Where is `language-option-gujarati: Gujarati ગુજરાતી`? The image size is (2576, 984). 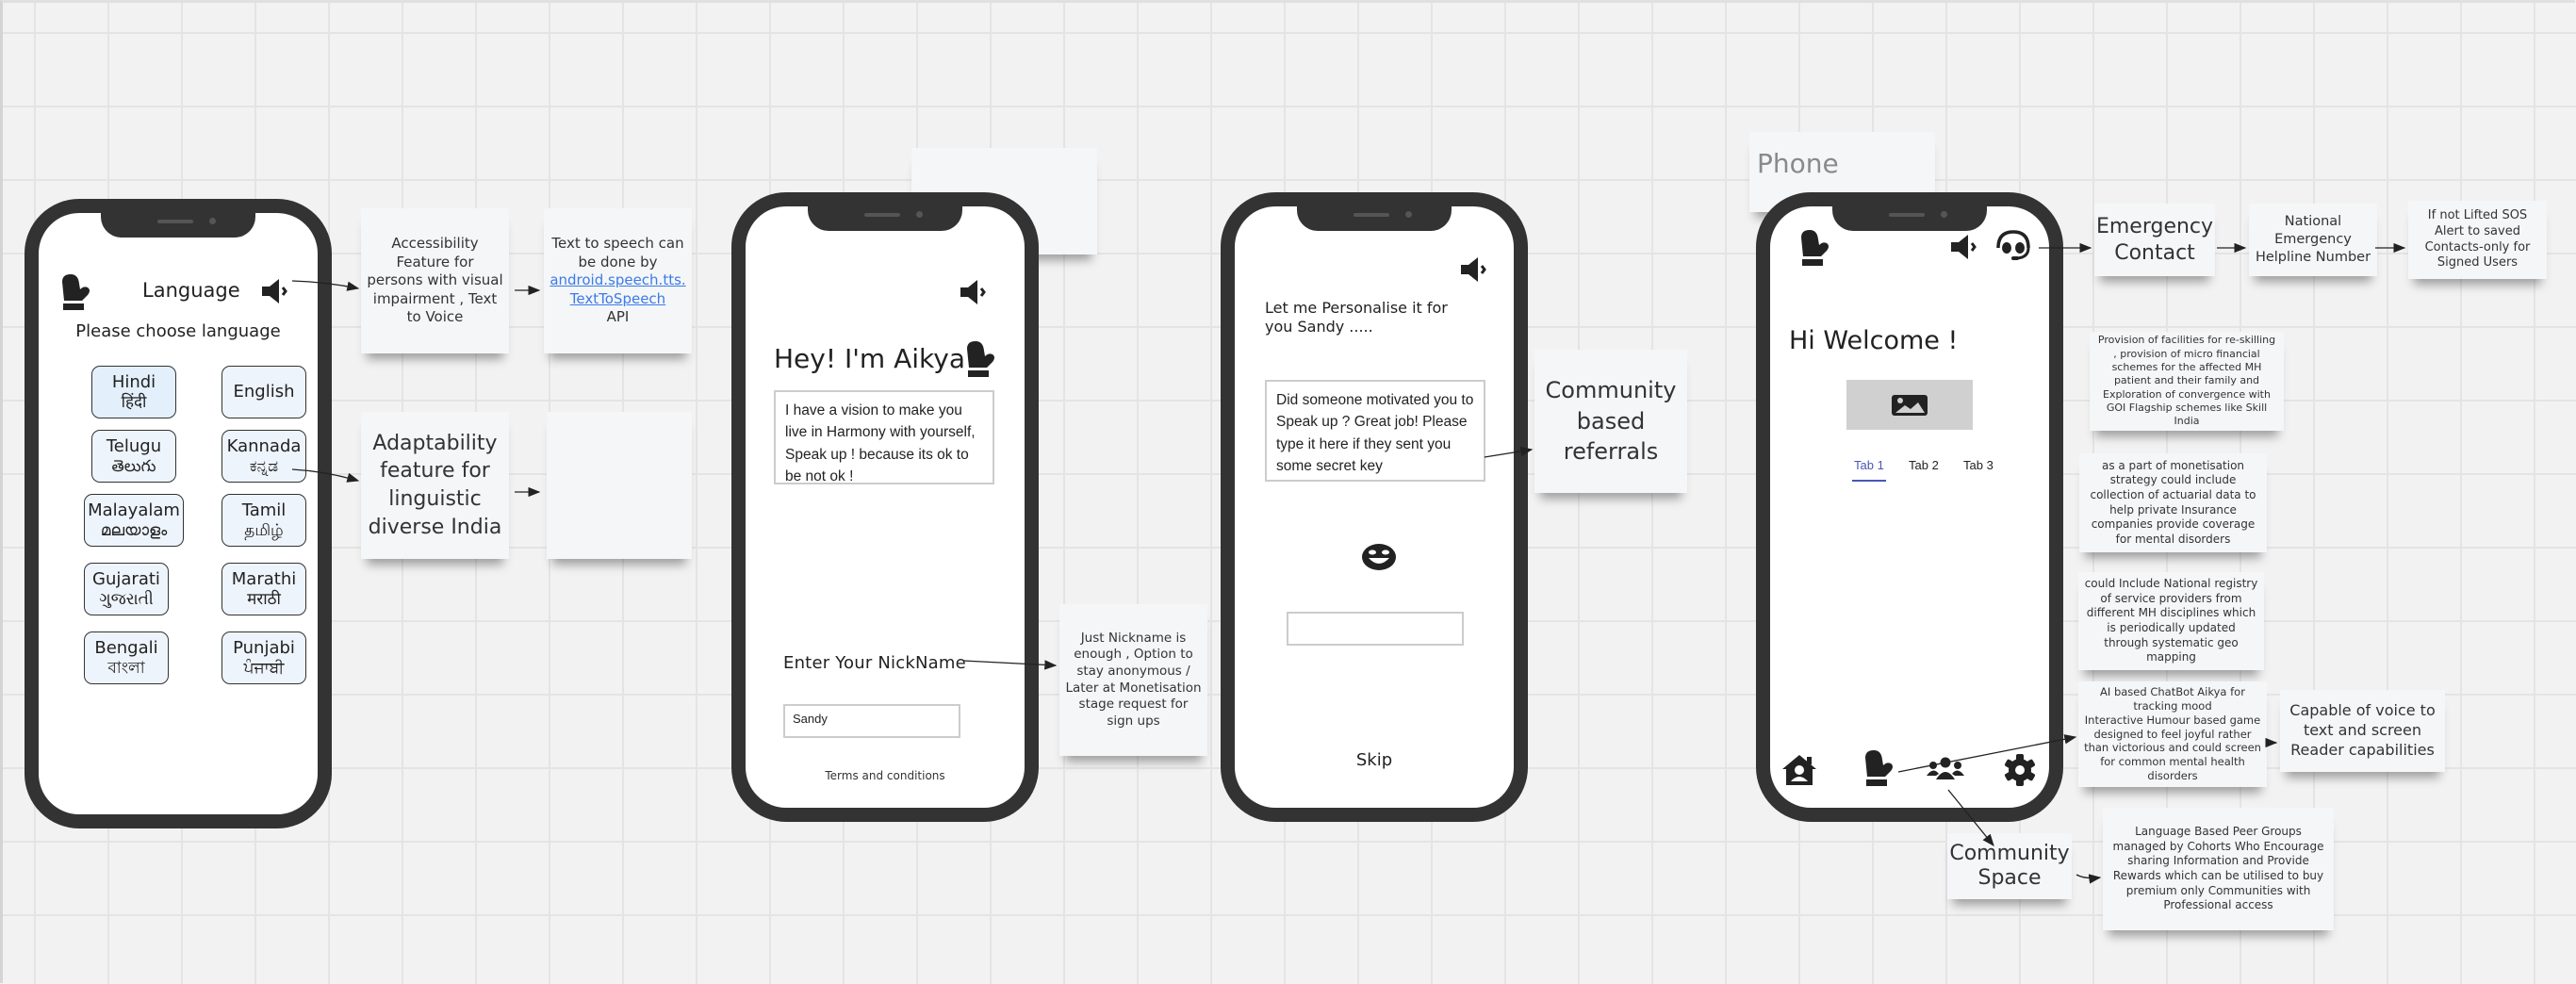 language-option-gujarati: Gujarati ગુજરાતી is located at coordinates (127, 589).